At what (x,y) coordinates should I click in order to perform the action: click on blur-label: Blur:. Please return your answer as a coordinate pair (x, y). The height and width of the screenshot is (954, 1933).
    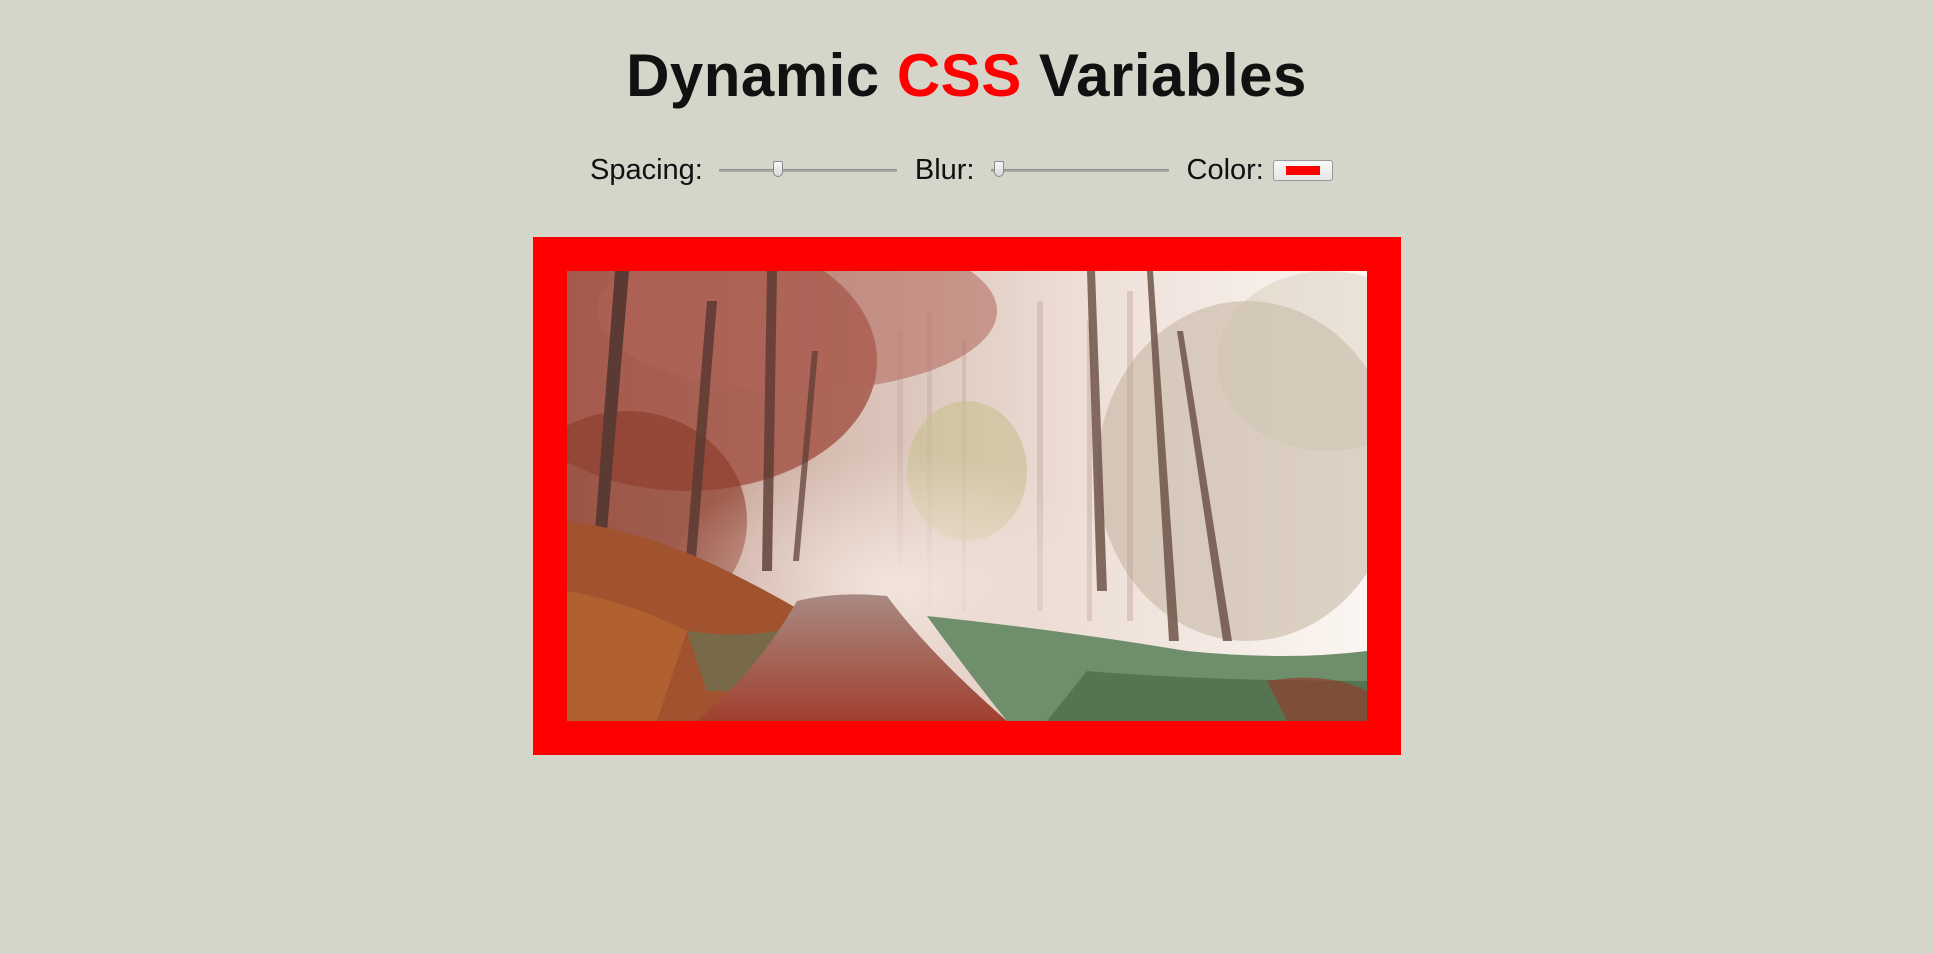
    Looking at the image, I should click on (944, 169).